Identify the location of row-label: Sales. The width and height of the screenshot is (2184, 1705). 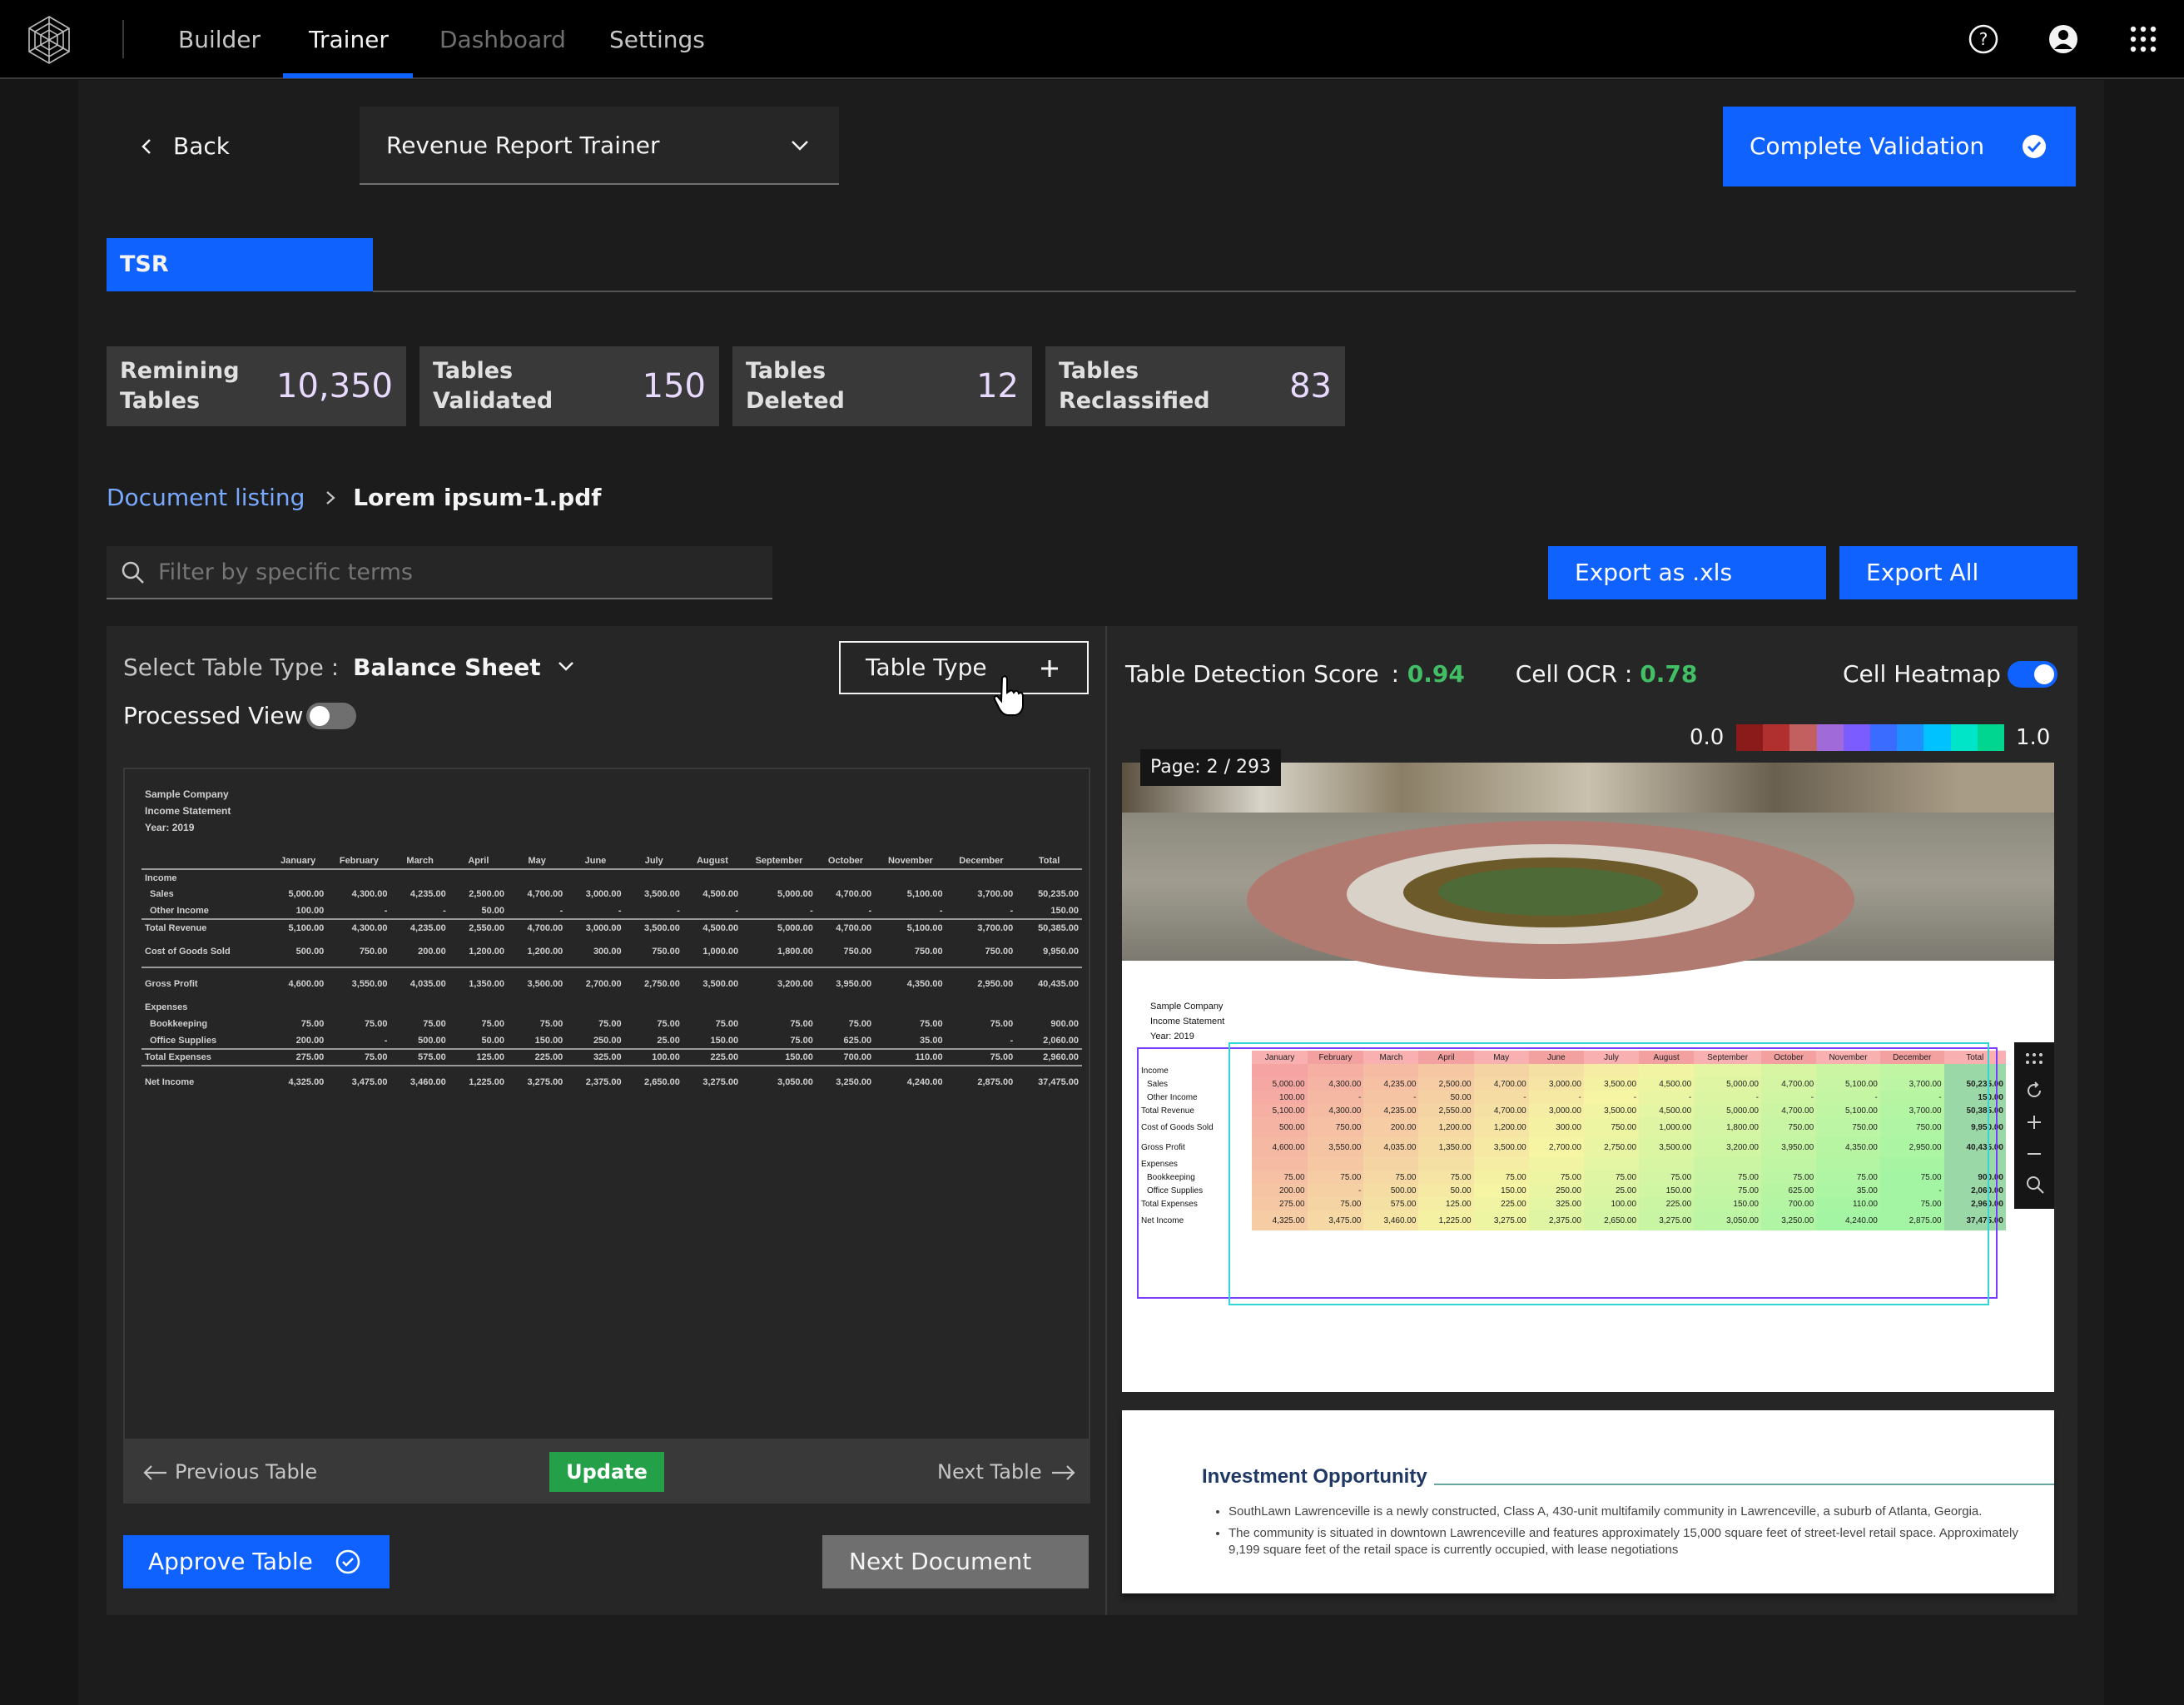
(162, 894).